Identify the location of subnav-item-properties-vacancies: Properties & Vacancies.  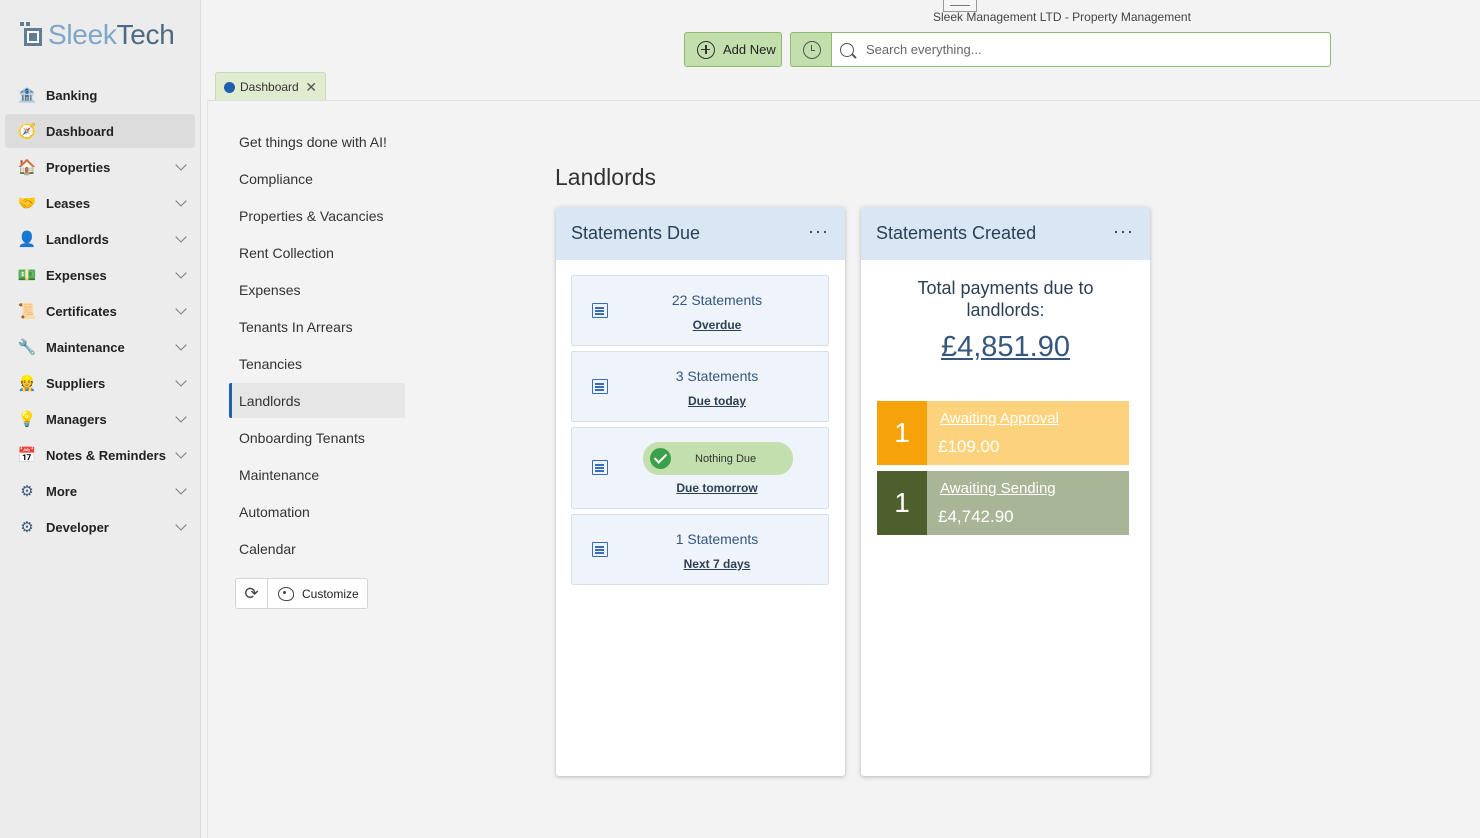
(317, 215).